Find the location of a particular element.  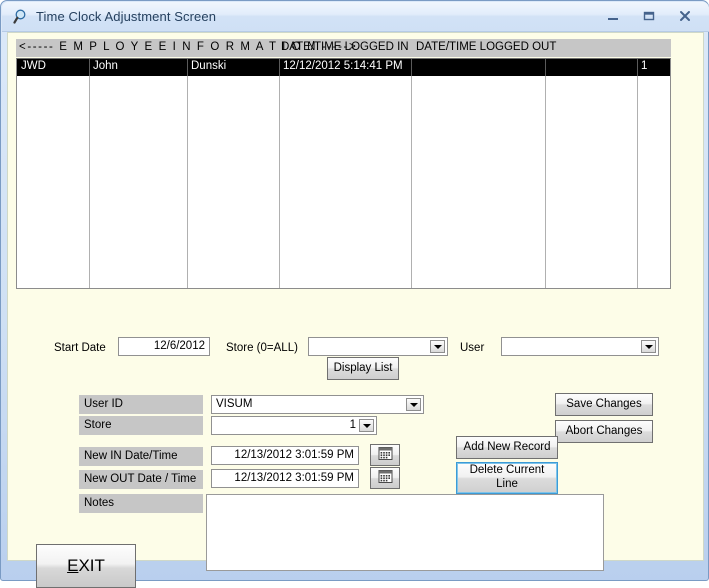

delete-current-line-label-2: Line is located at coordinates (507, 484).